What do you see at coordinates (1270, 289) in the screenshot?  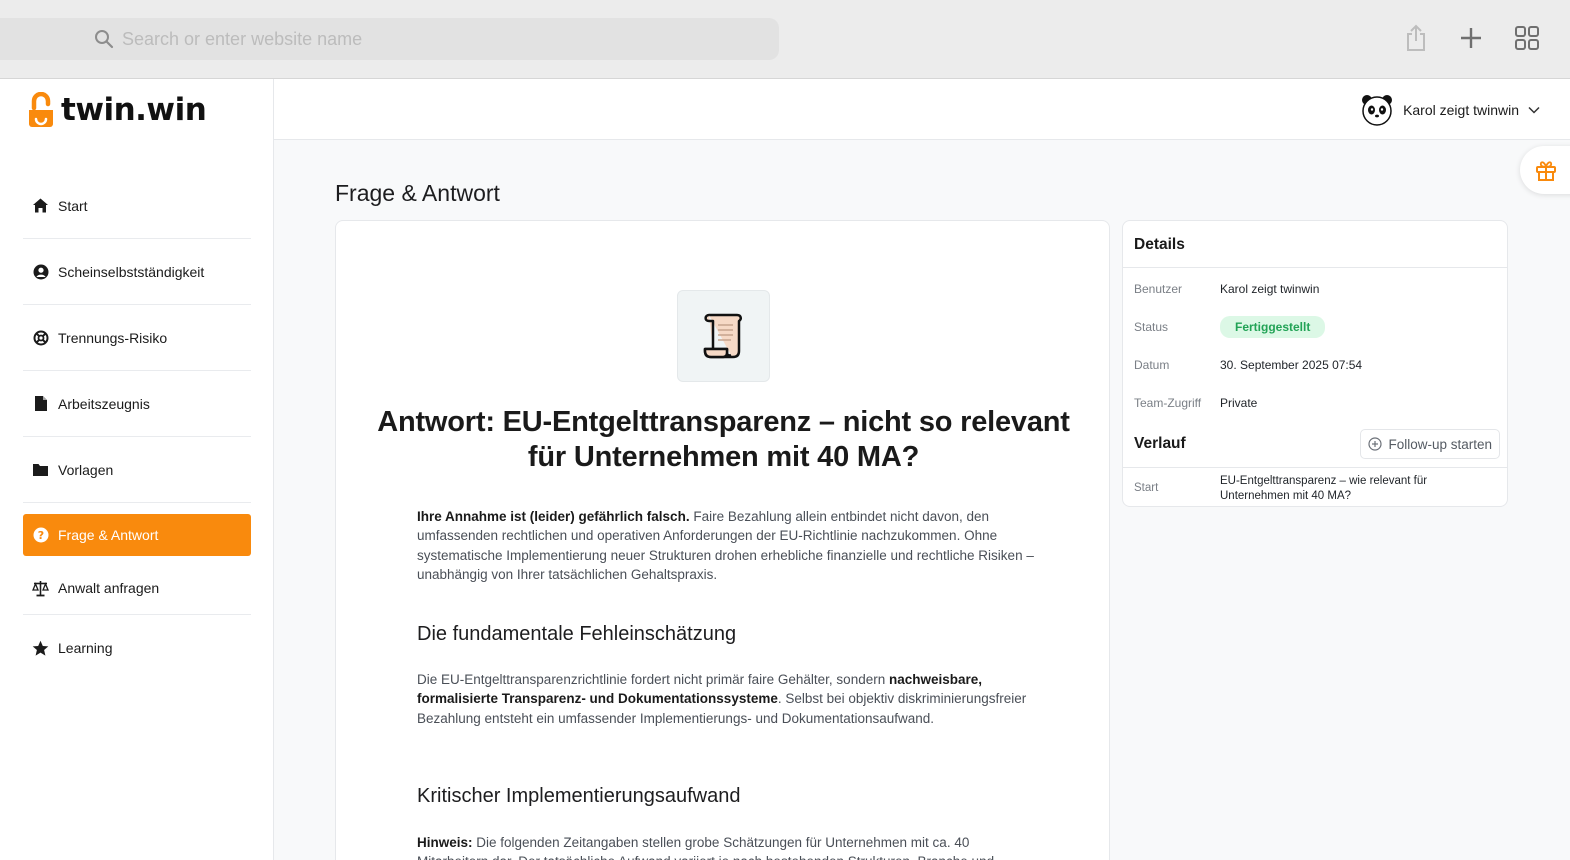 I see `detail-value: Karol zeigt twinwin` at bounding box center [1270, 289].